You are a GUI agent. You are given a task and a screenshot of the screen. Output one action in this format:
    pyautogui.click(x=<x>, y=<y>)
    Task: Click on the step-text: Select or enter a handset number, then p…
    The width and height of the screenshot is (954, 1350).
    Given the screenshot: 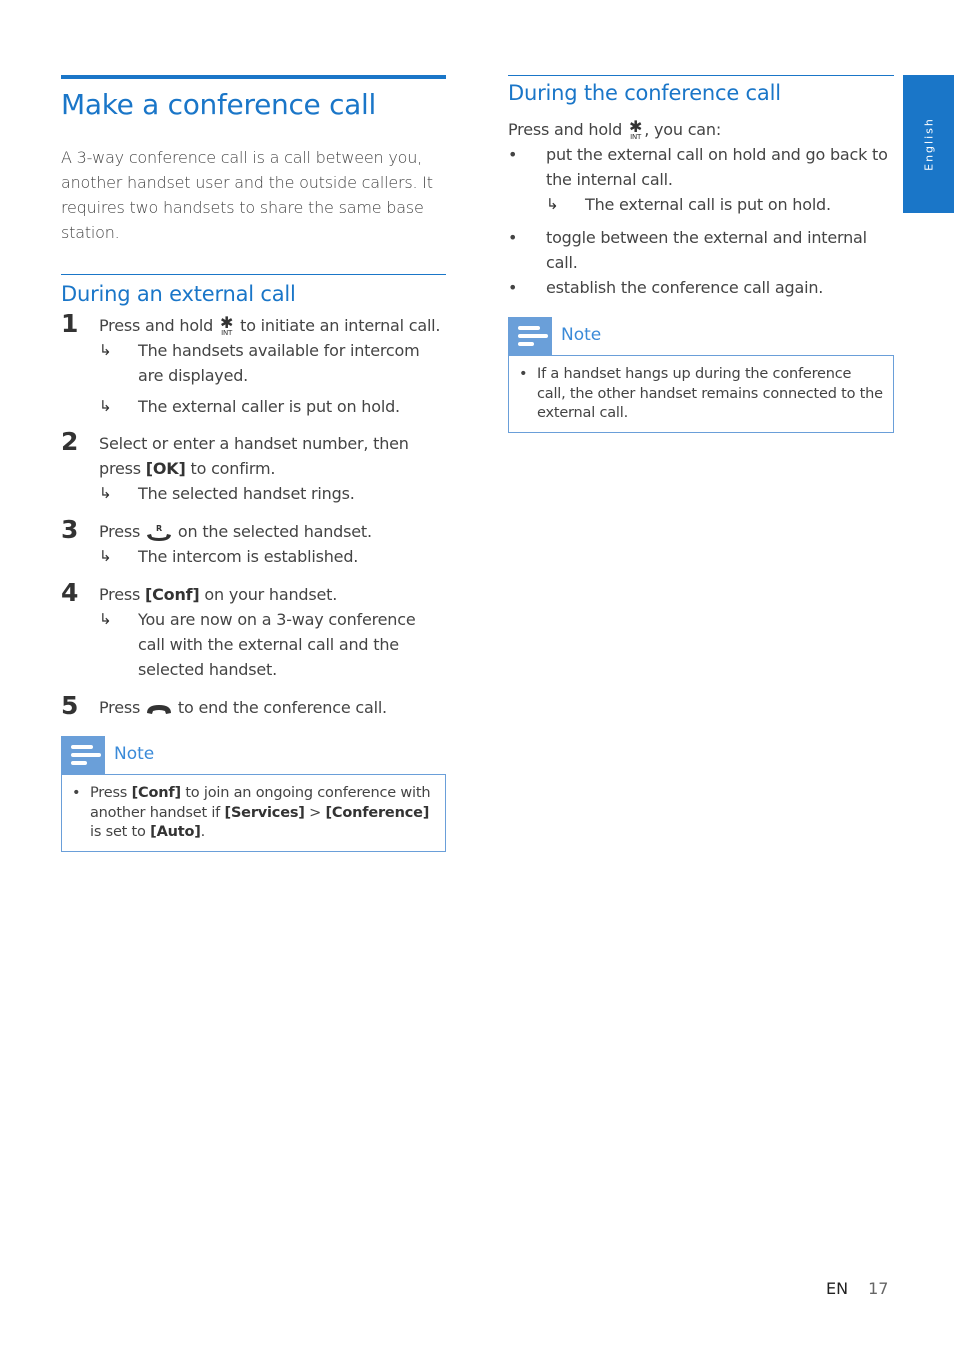 What is the action you would take?
    pyautogui.click(x=272, y=456)
    